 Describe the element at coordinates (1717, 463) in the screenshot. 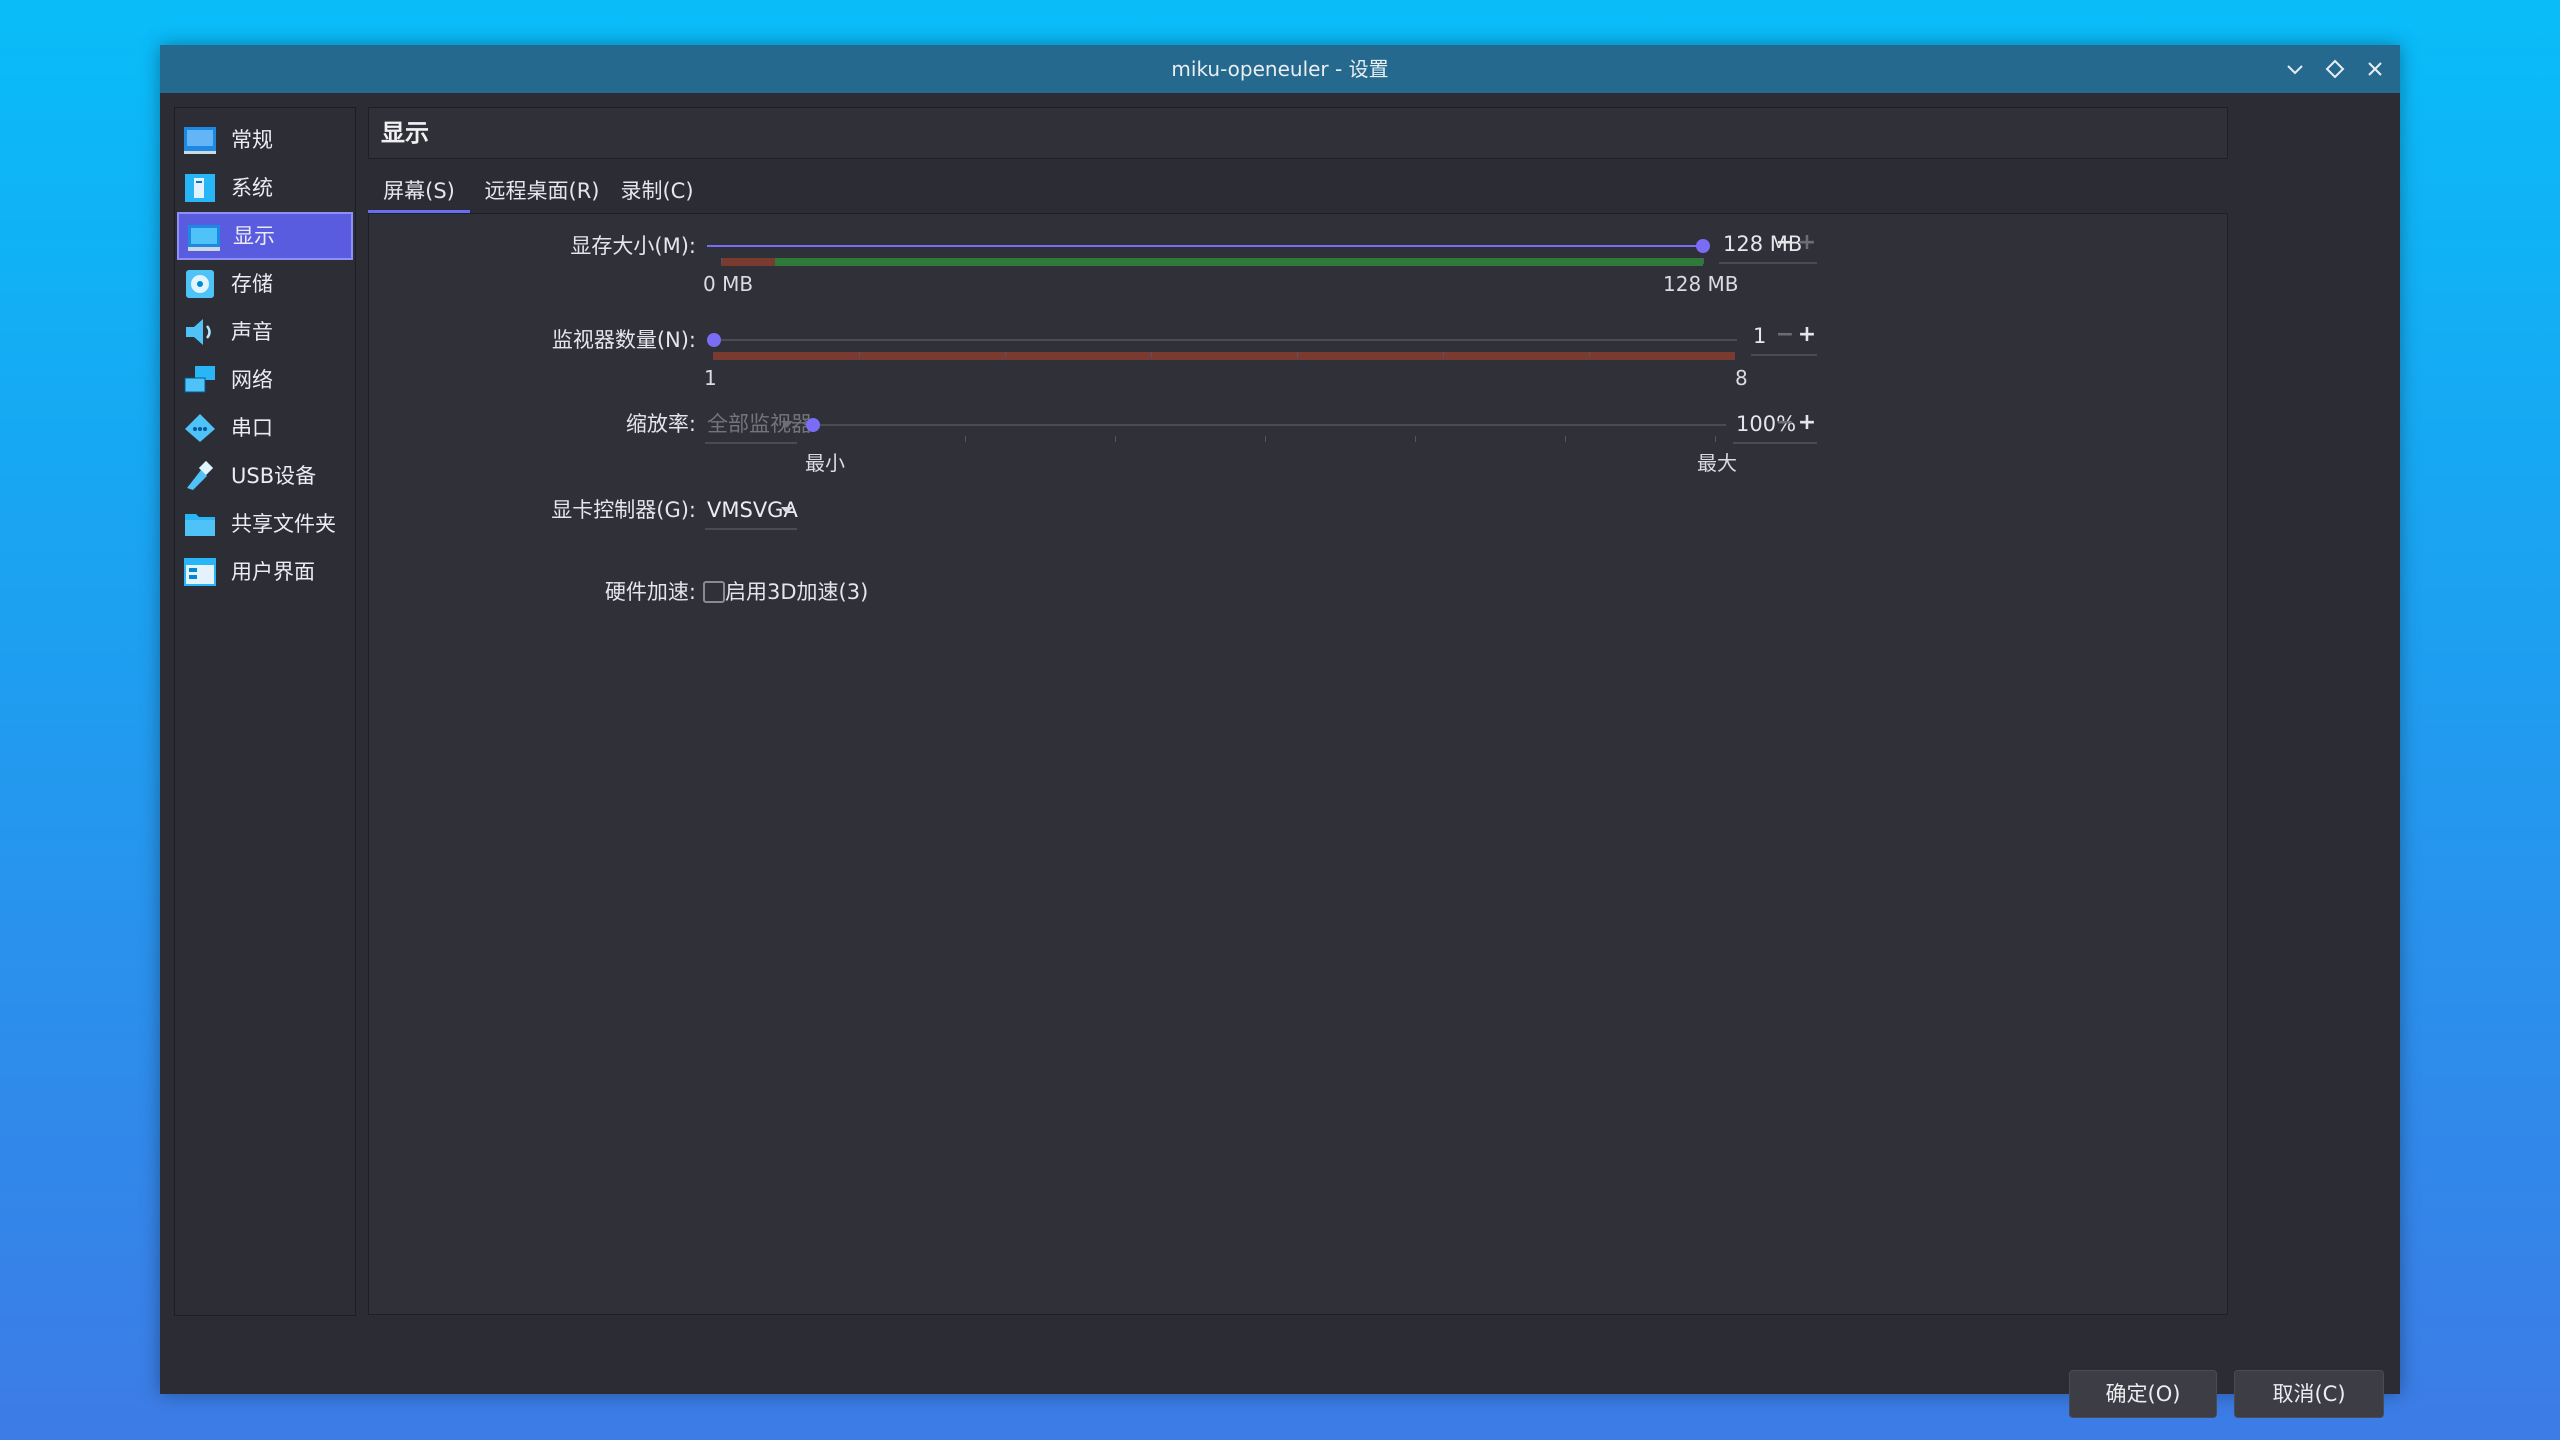

I see `scale-factor-max-label: 最大` at that location.